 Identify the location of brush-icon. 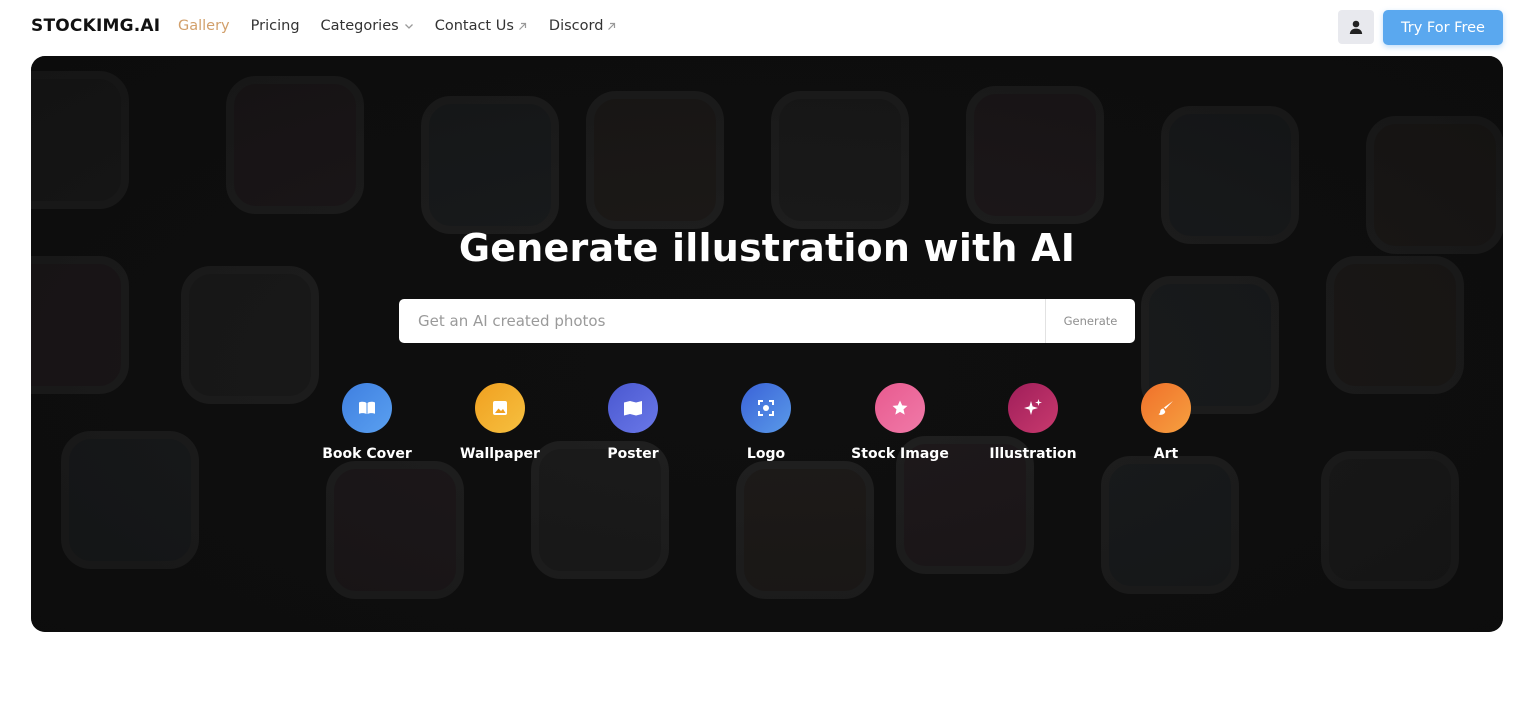
(1166, 408).